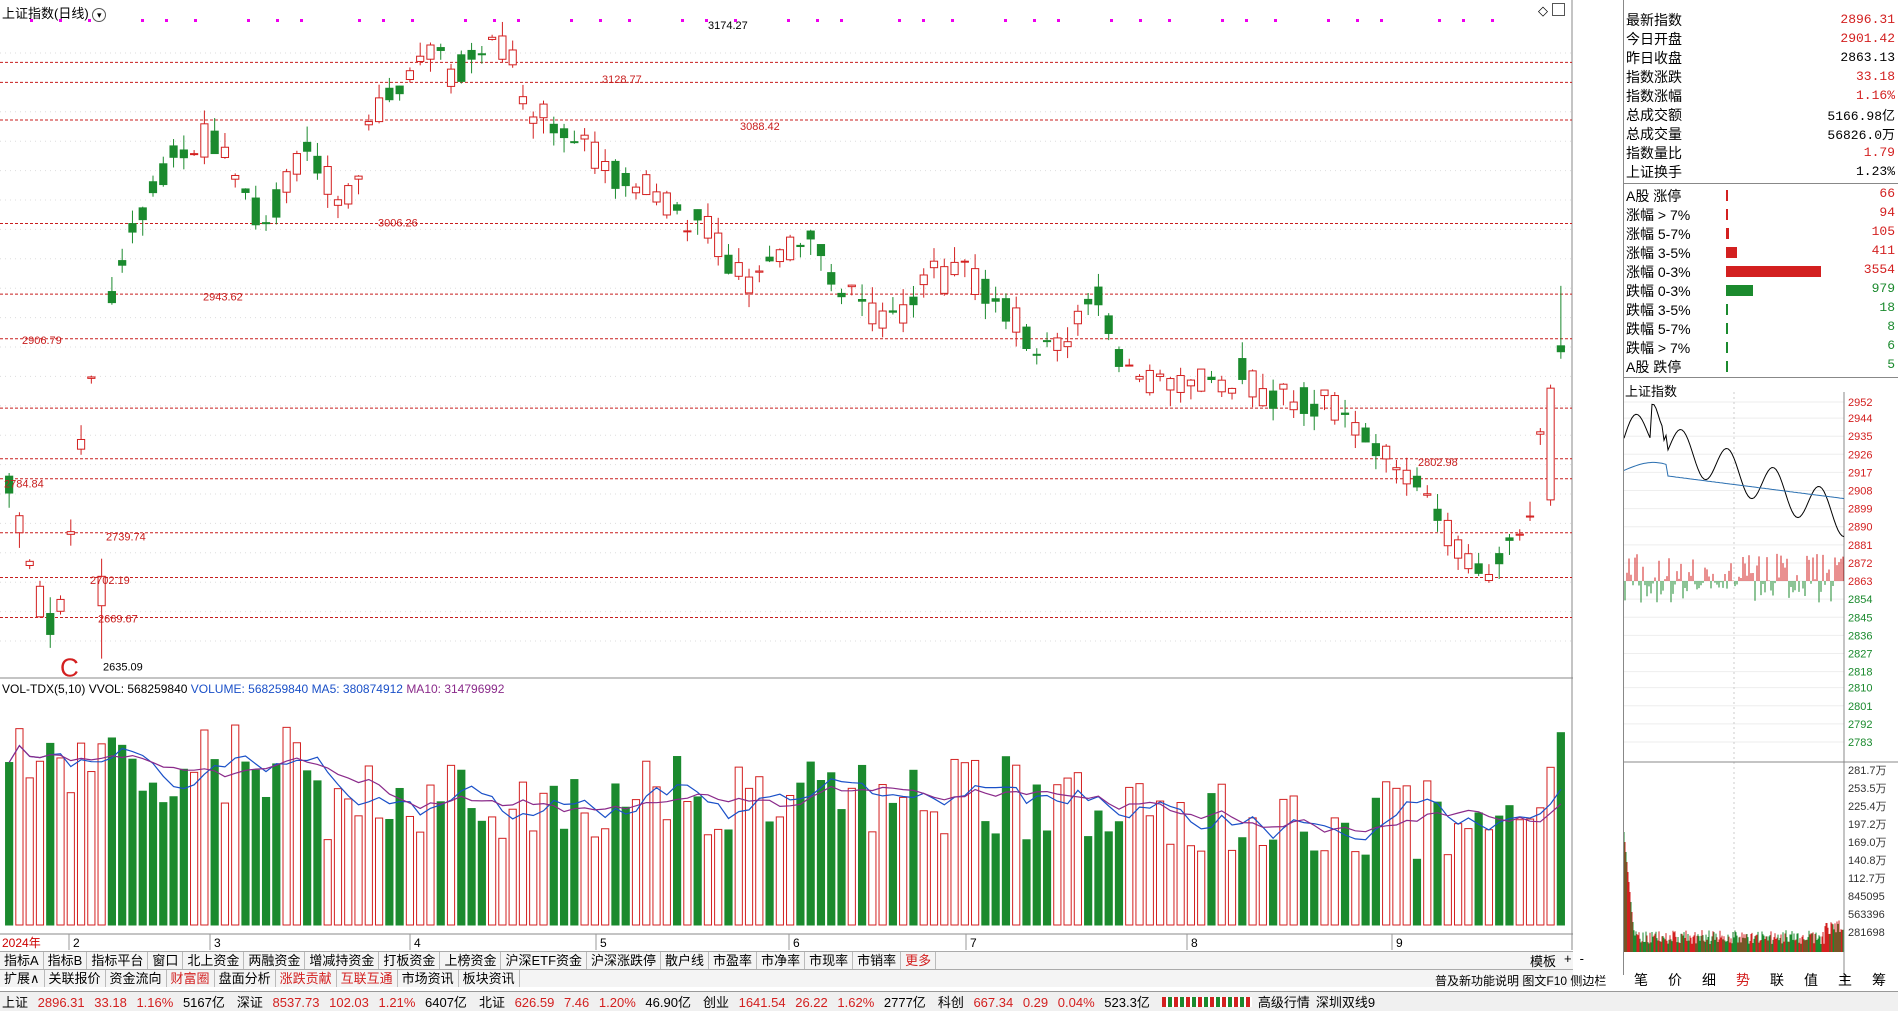 The height and width of the screenshot is (1011, 1898). What do you see at coordinates (1582, 960) in the screenshot?
I see `template-control-2: -` at bounding box center [1582, 960].